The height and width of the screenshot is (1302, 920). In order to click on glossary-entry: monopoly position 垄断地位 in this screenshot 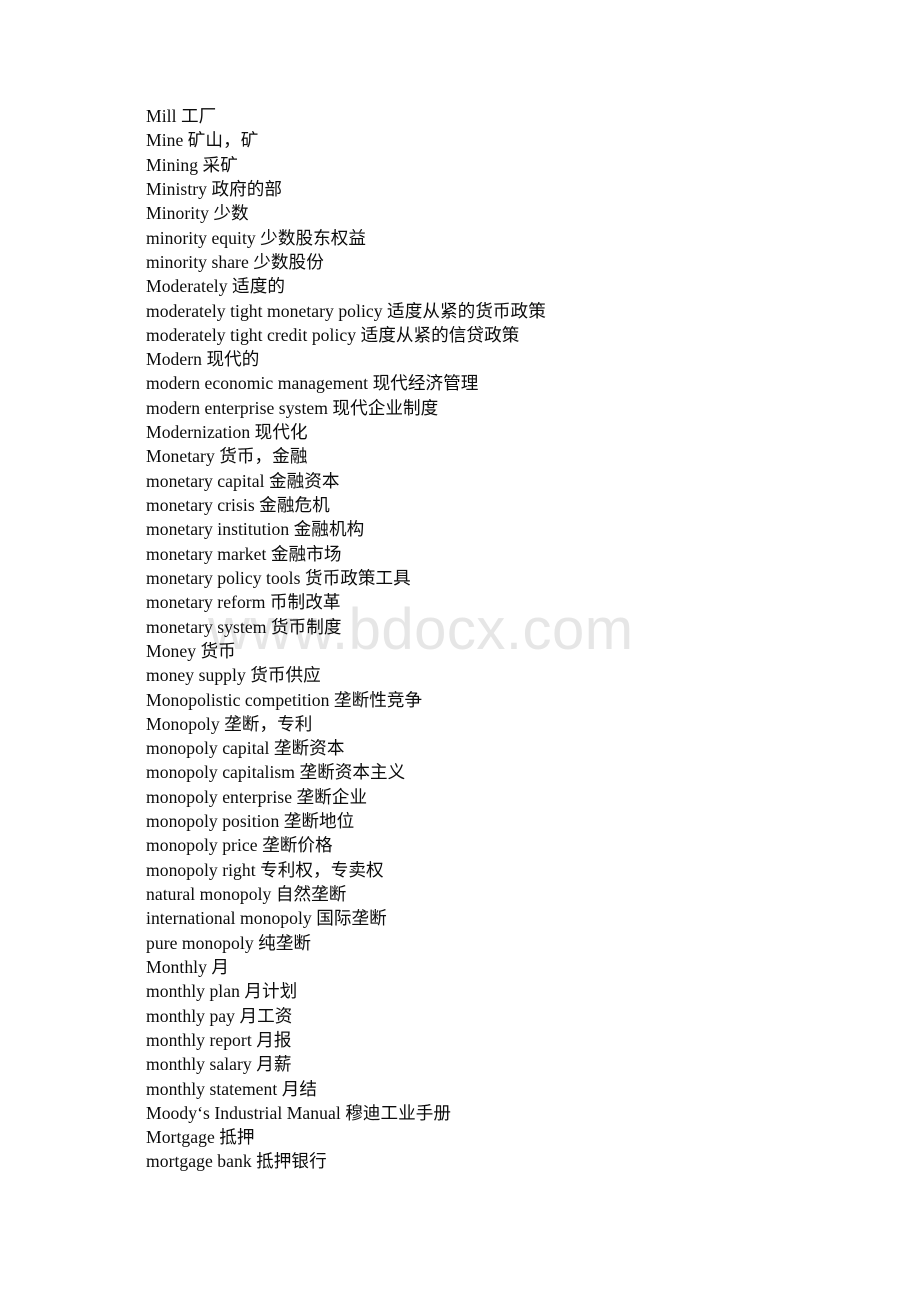, I will do `click(250, 821)`.